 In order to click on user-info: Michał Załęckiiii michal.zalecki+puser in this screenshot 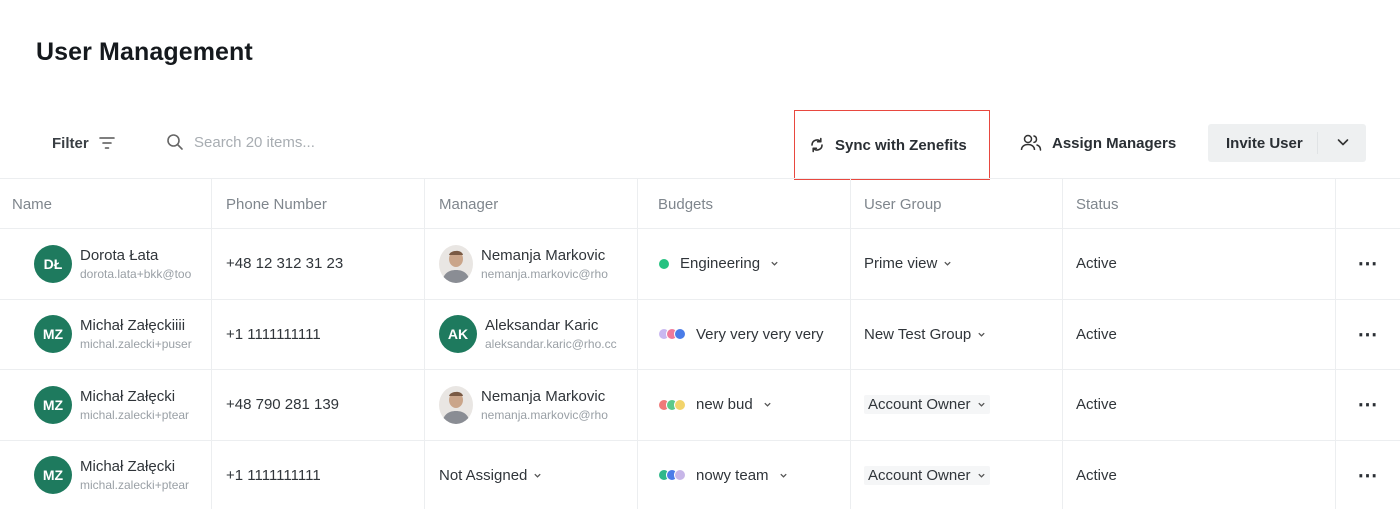, I will do `click(136, 334)`.